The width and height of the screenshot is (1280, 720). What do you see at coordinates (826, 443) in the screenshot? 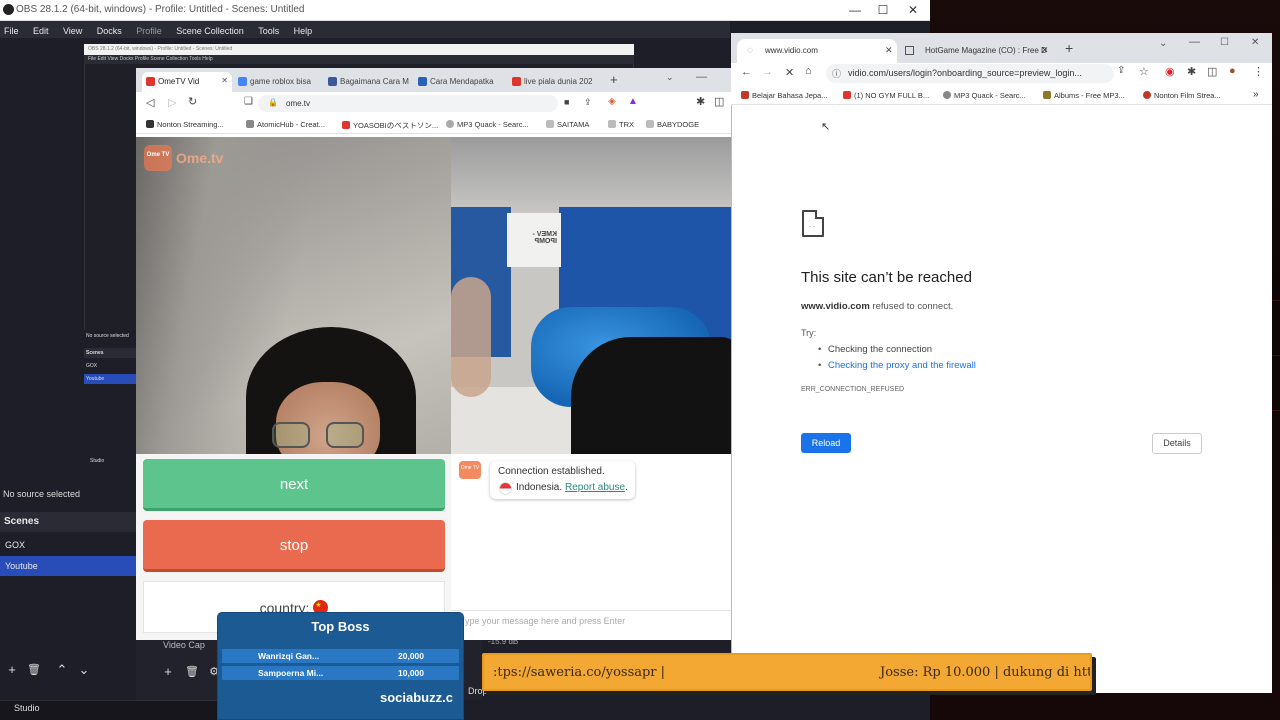
I see `reload-button: Reload` at bounding box center [826, 443].